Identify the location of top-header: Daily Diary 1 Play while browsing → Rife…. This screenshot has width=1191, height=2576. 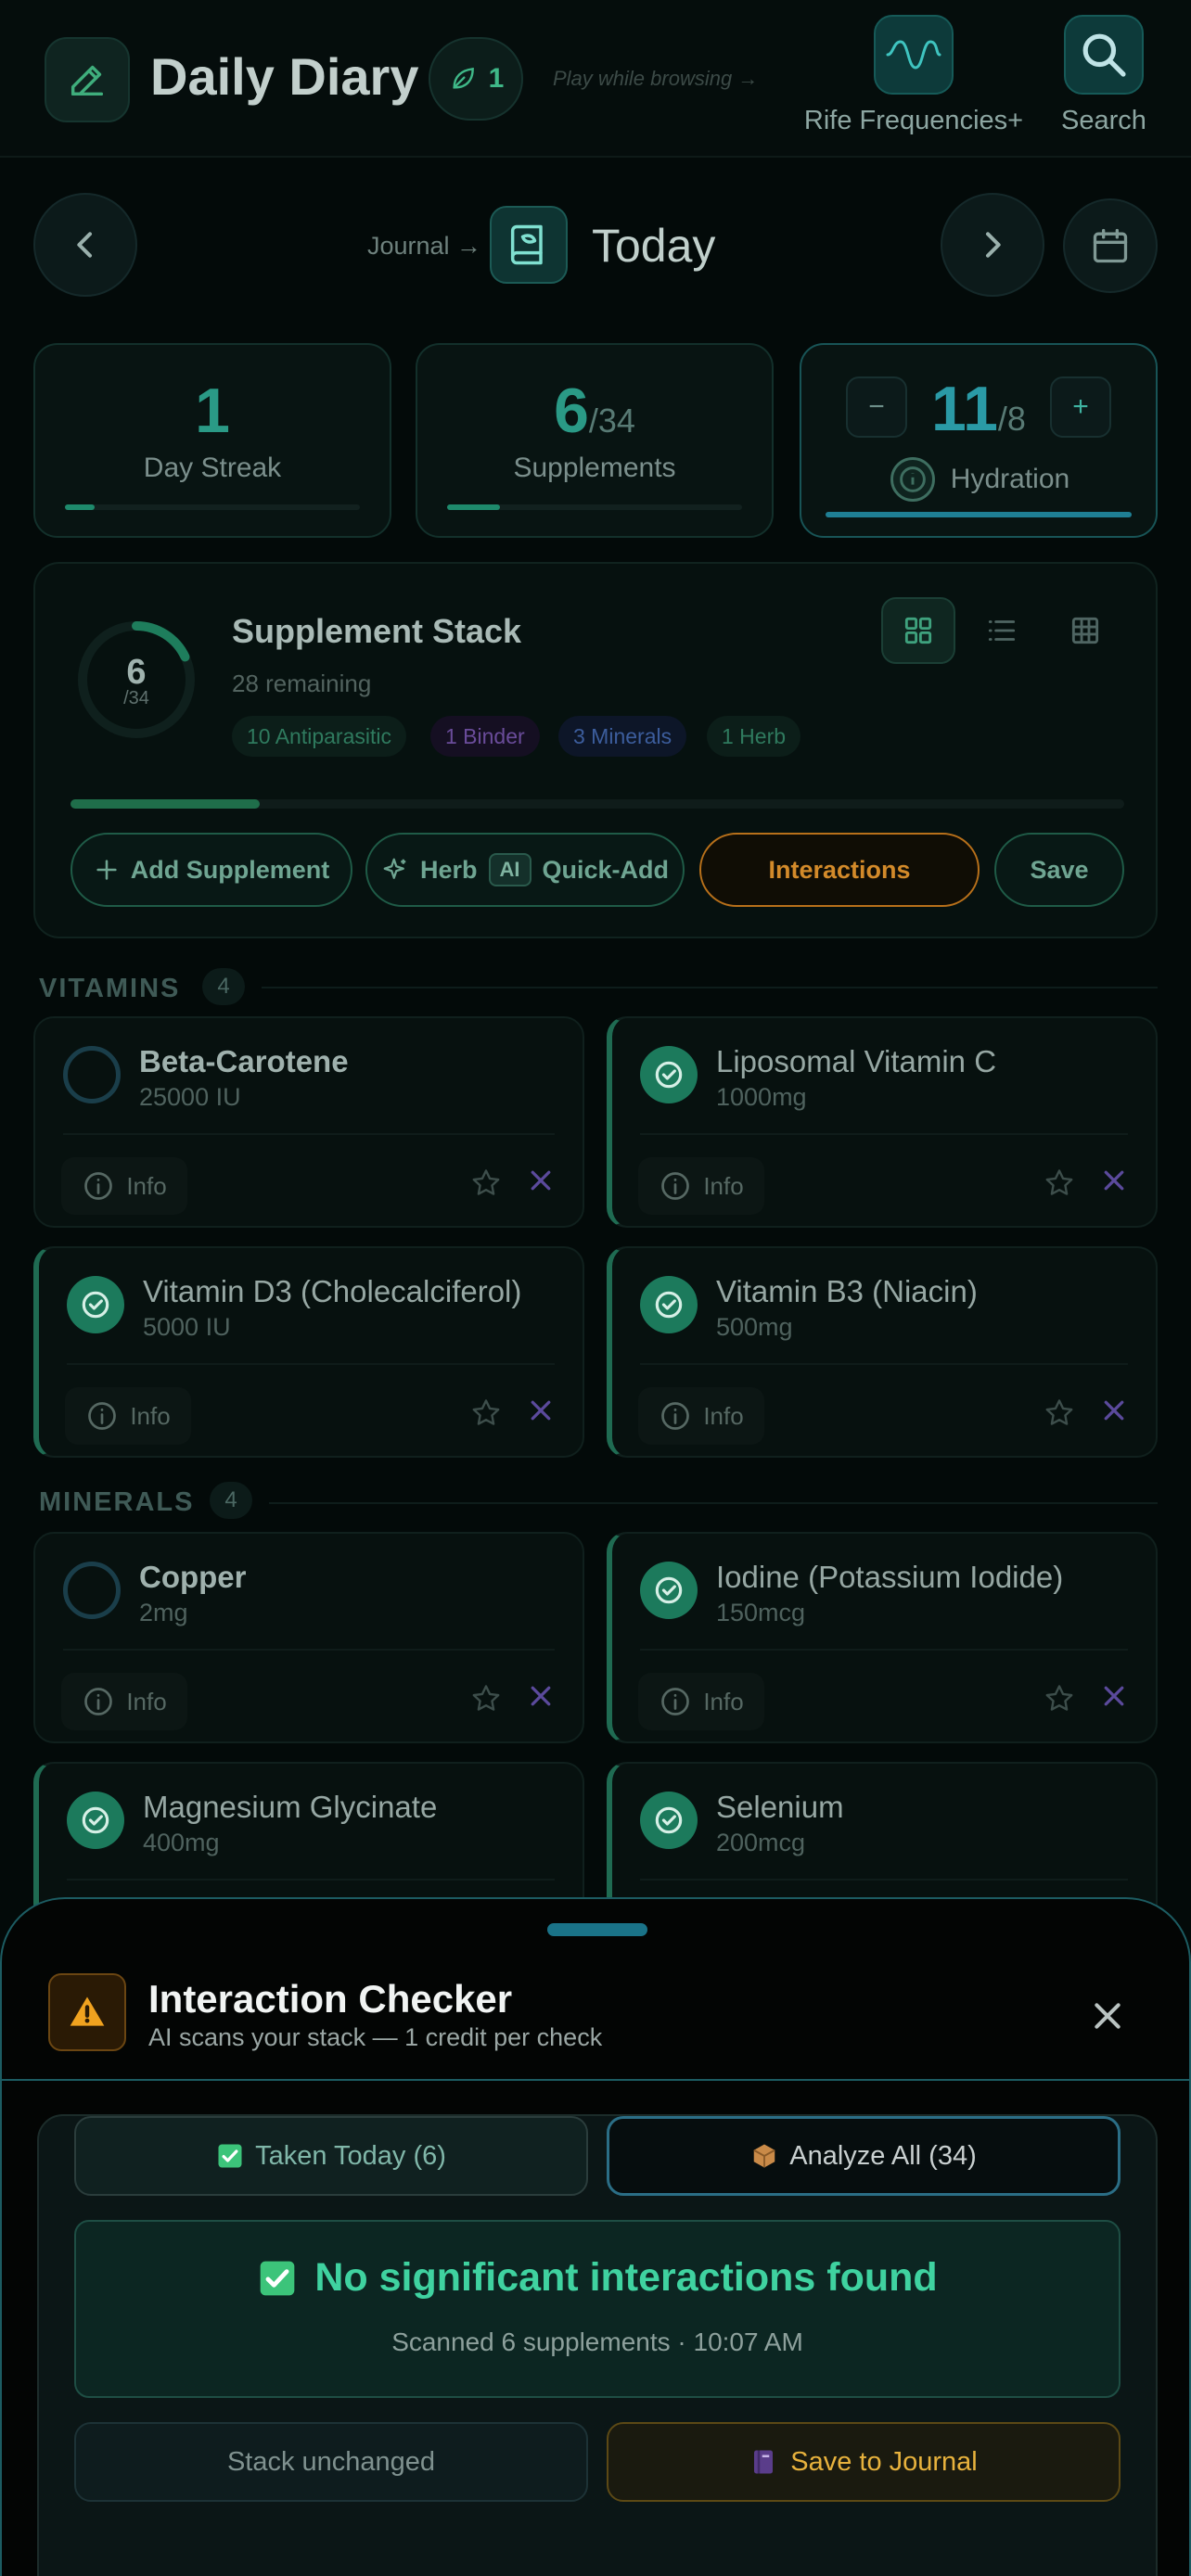
(595, 79).